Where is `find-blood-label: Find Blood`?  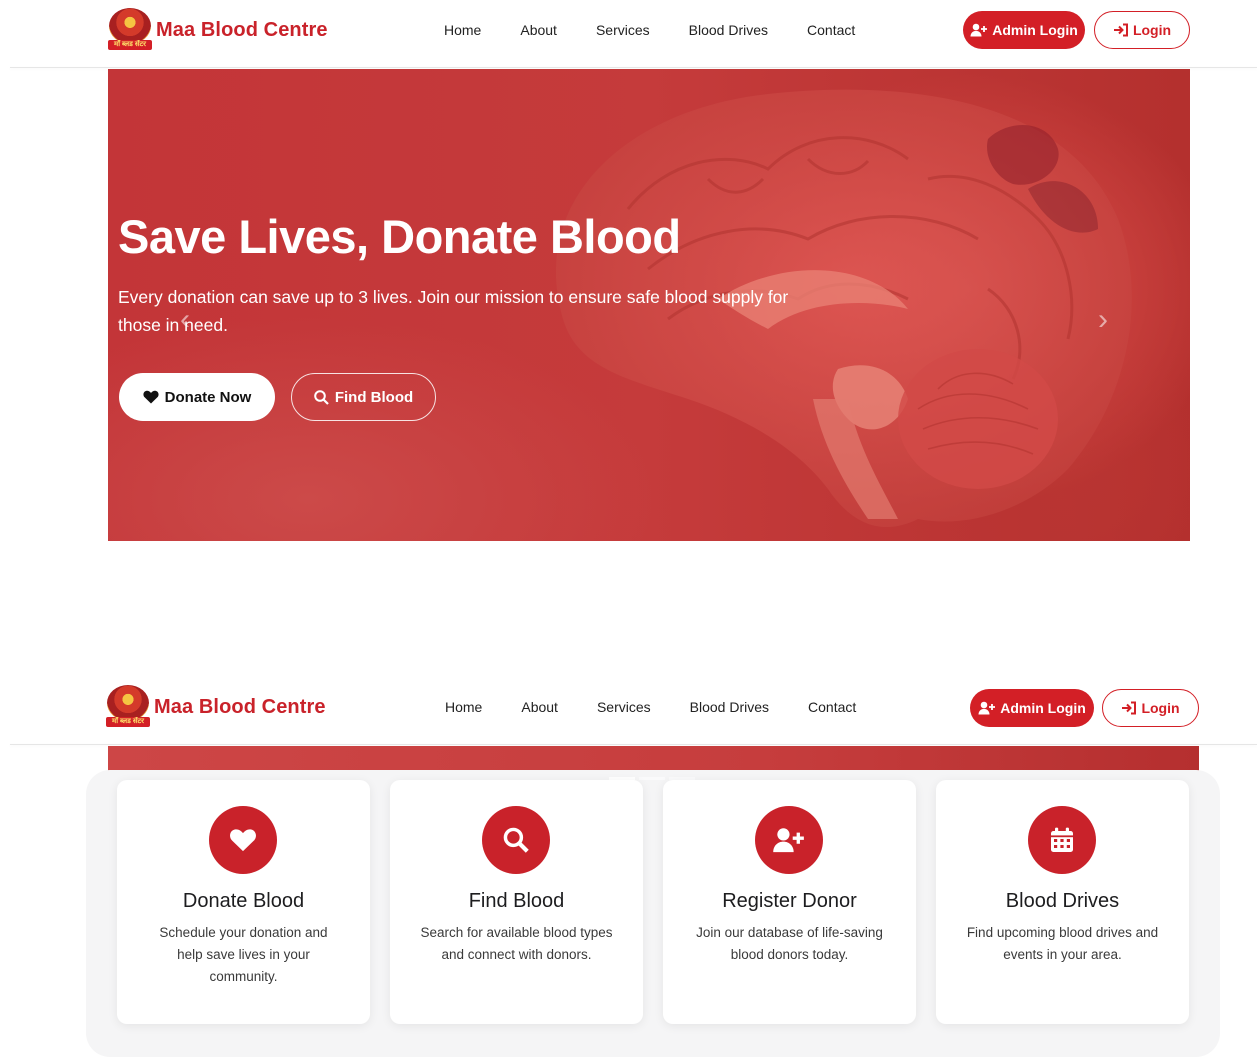
find-blood-label: Find Blood is located at coordinates (374, 397).